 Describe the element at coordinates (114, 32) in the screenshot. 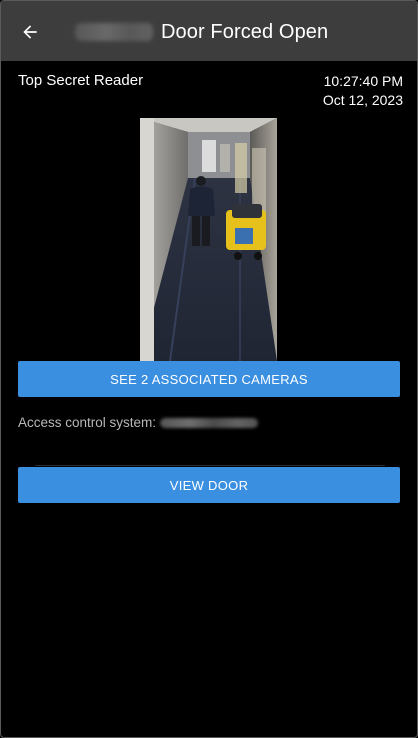

I see `redacted-system-name` at that location.